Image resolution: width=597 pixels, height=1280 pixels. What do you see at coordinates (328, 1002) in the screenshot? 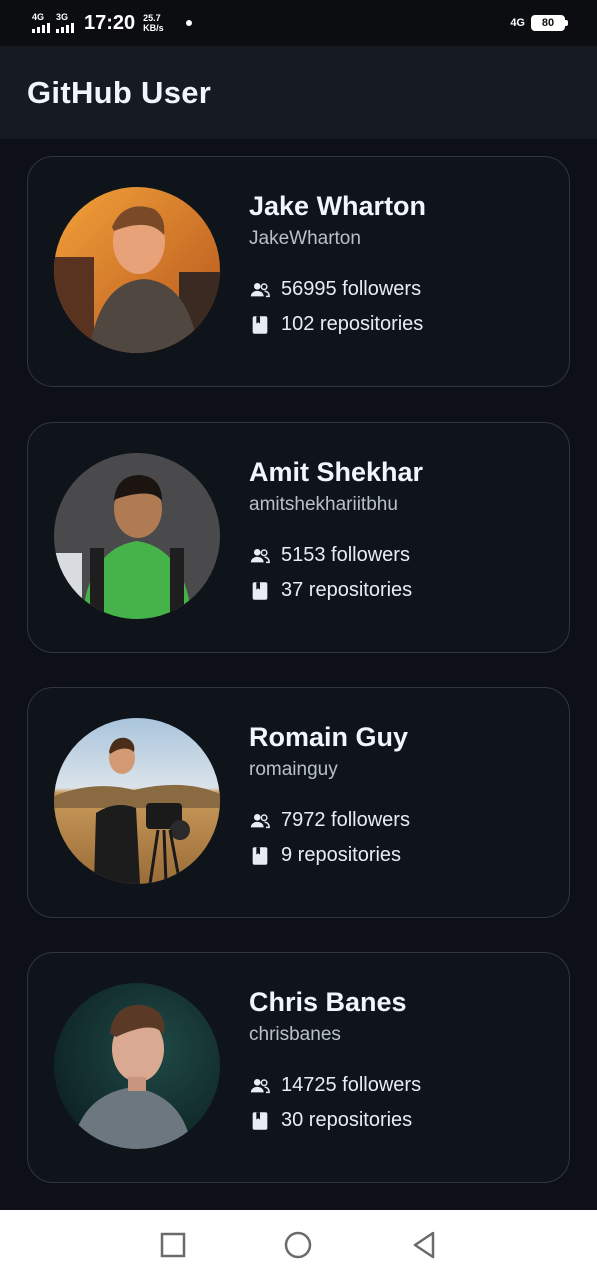
I see `user-name: Chris Banes` at bounding box center [328, 1002].